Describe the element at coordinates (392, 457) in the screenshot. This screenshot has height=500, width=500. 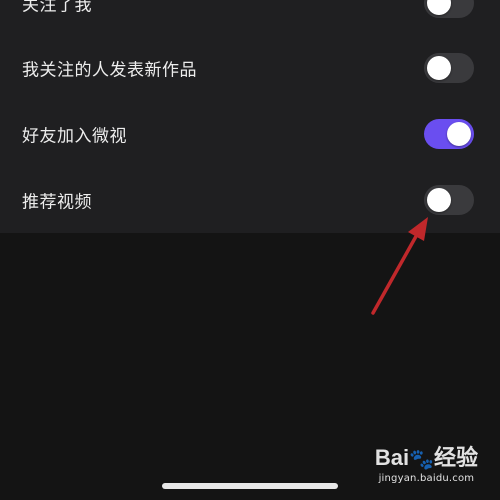
I see `watermark-brand-prefix: Bai` at that location.